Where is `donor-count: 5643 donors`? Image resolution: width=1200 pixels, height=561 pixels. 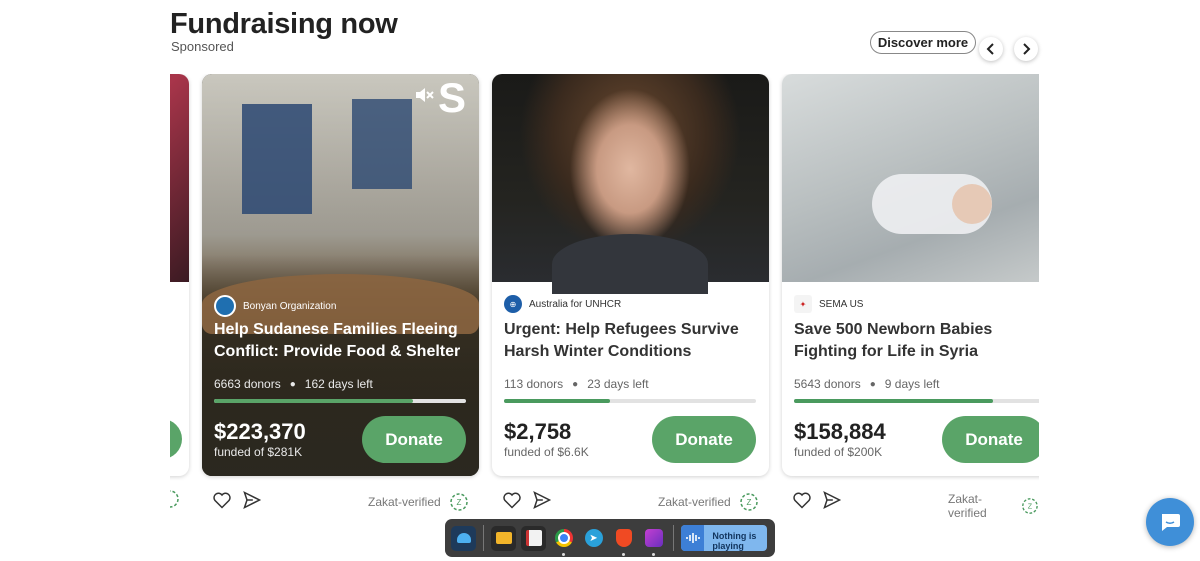 donor-count: 5643 donors is located at coordinates (827, 384).